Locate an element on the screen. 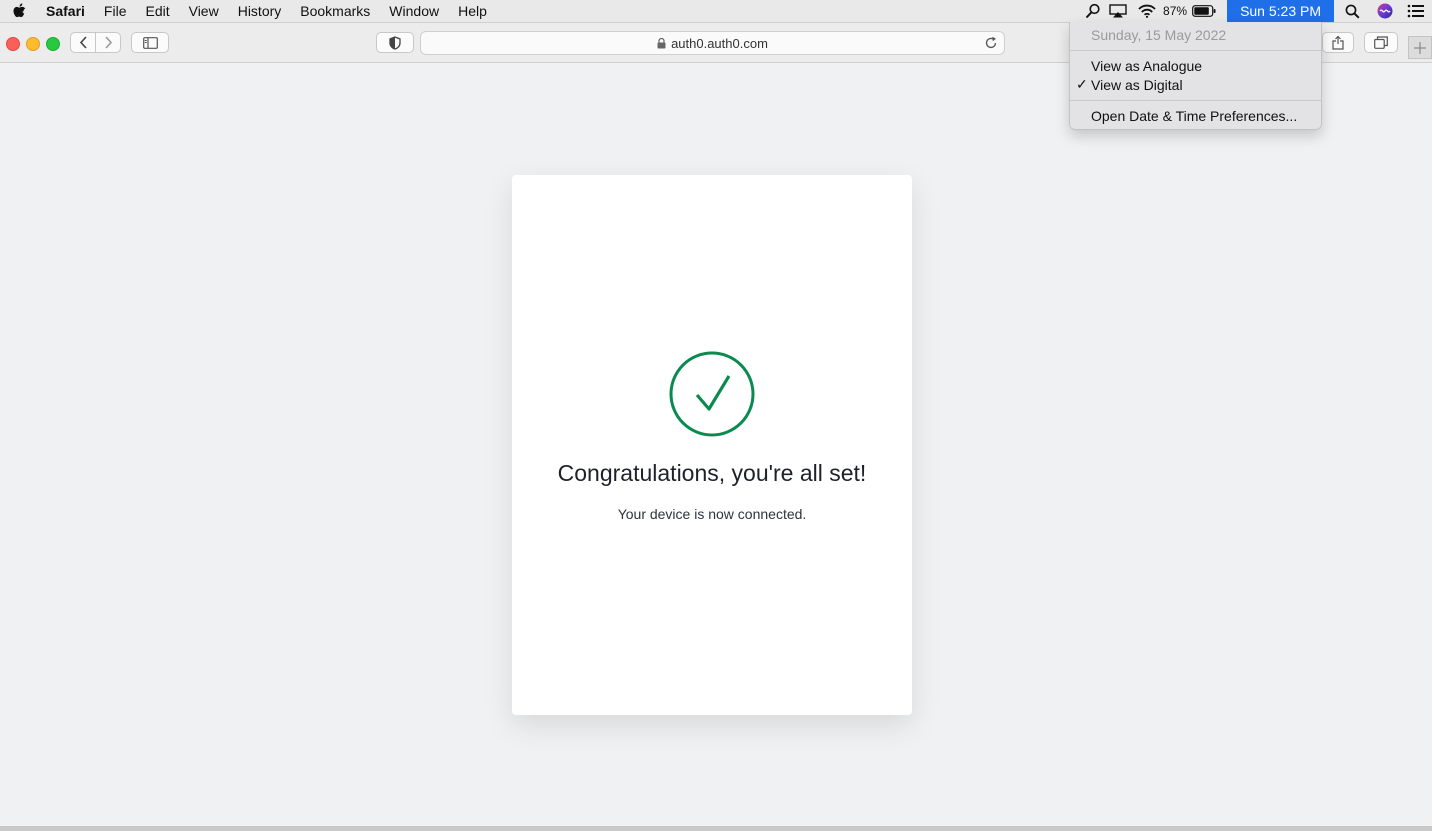  menu-help: Help is located at coordinates (472, 11).